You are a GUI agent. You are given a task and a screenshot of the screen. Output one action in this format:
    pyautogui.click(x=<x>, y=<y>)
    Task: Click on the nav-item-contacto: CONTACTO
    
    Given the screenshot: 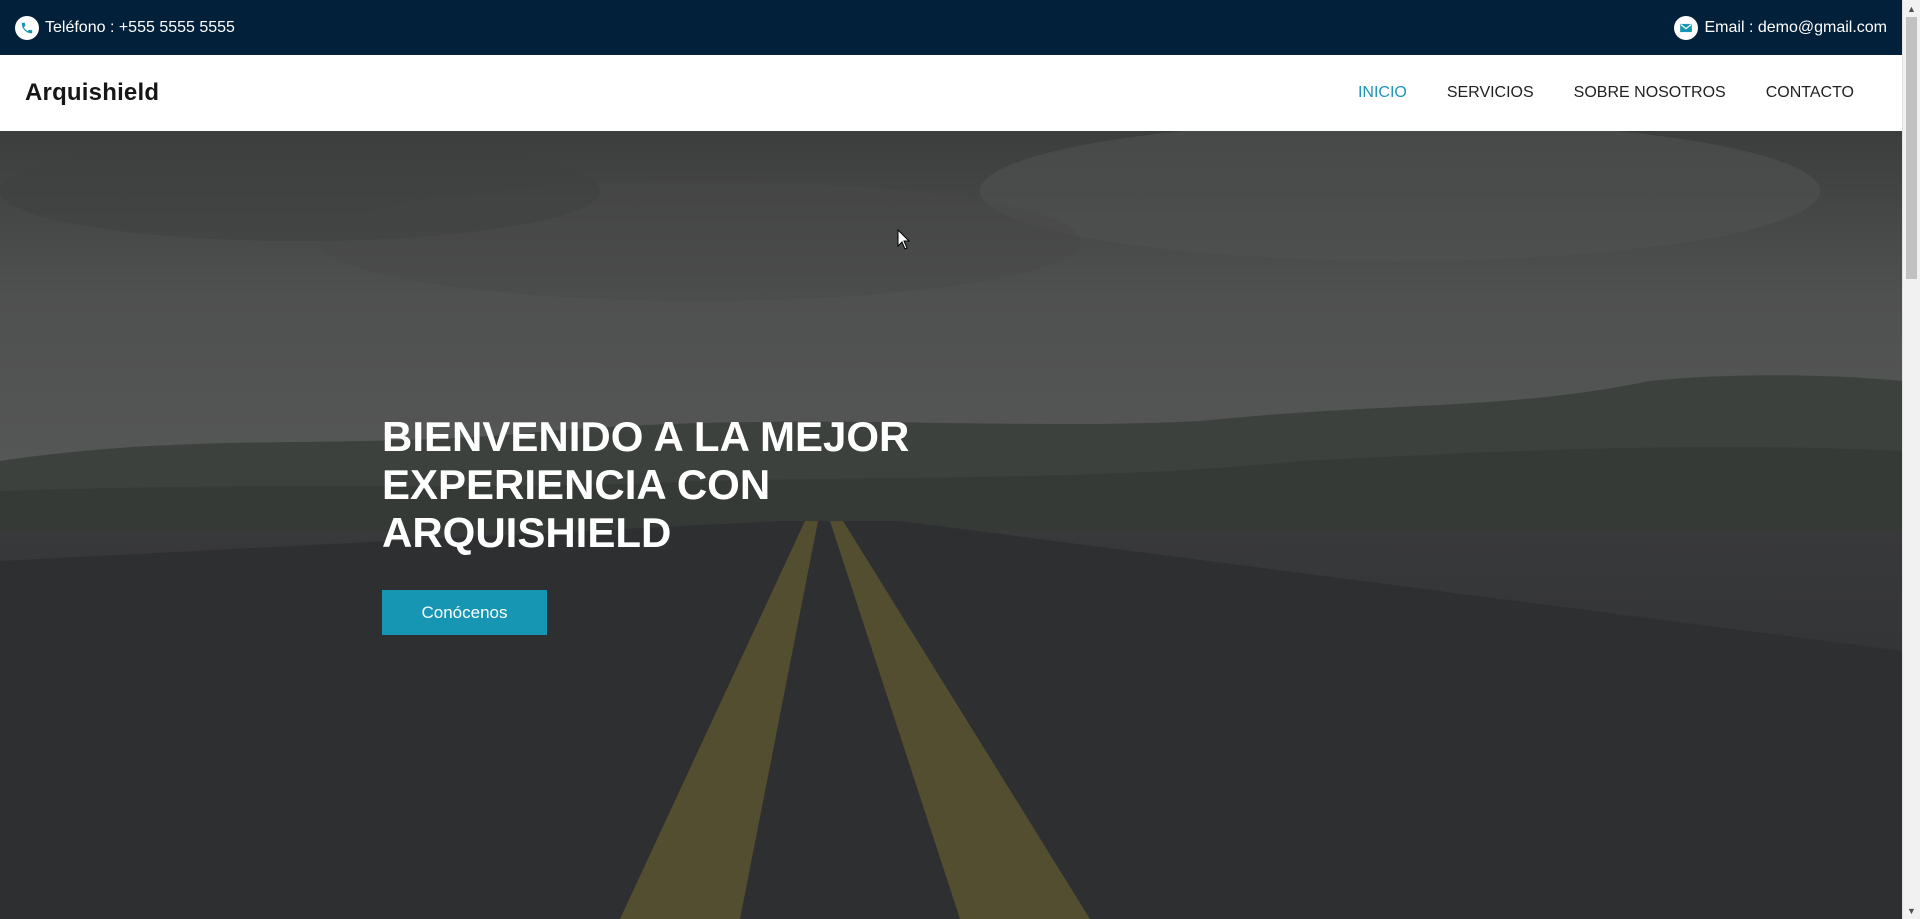 What is the action you would take?
    pyautogui.click(x=1810, y=93)
    